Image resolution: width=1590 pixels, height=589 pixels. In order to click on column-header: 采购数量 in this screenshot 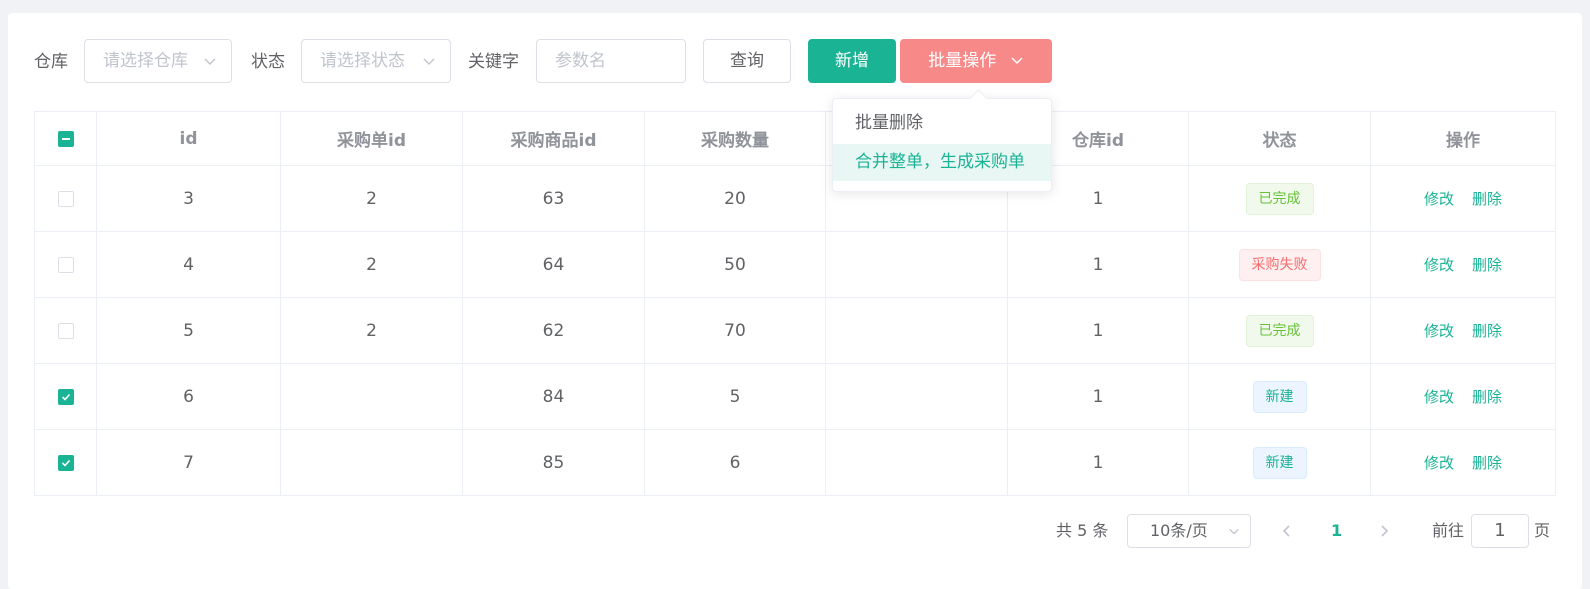, I will do `click(735, 138)`.